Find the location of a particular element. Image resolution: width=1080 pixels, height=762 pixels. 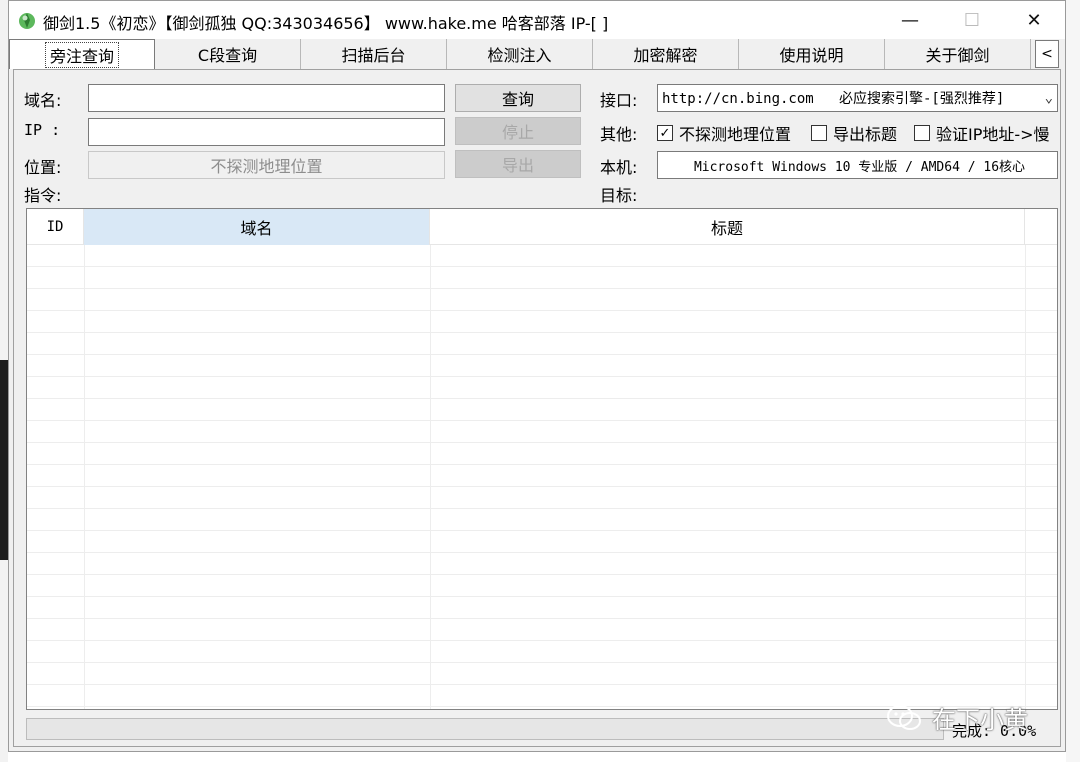

sword-app-icon is located at coordinates (27, 21).